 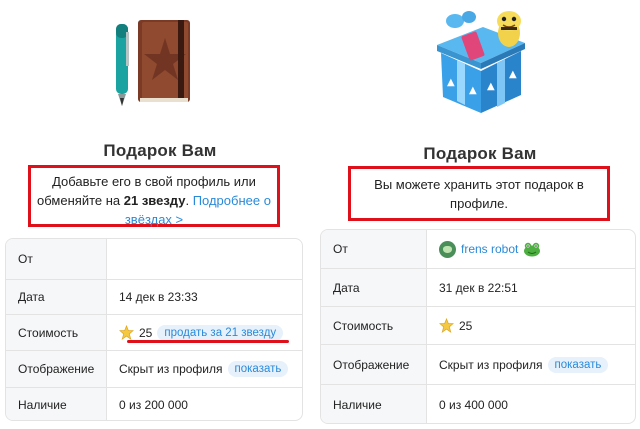 I want to click on row-value: 31 дек в 22:51, so click(x=478, y=287).